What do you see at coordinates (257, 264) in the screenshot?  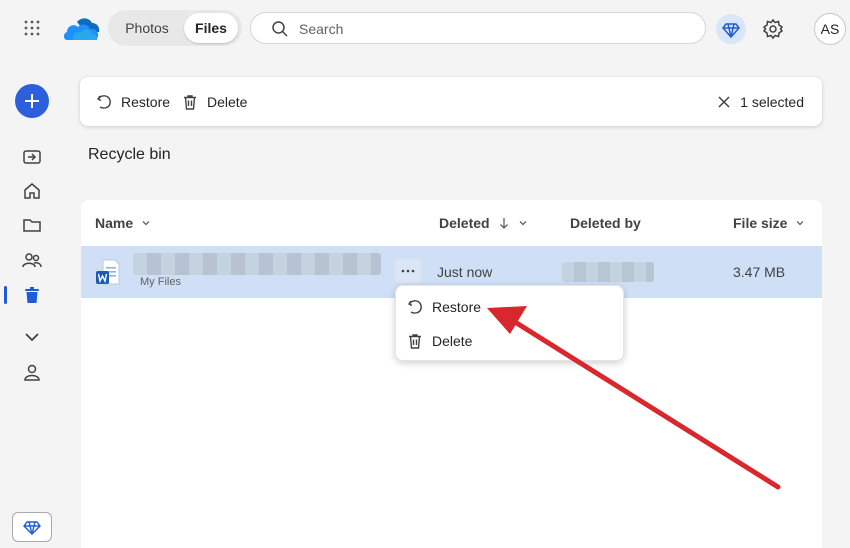 I see `file-name-redacted` at bounding box center [257, 264].